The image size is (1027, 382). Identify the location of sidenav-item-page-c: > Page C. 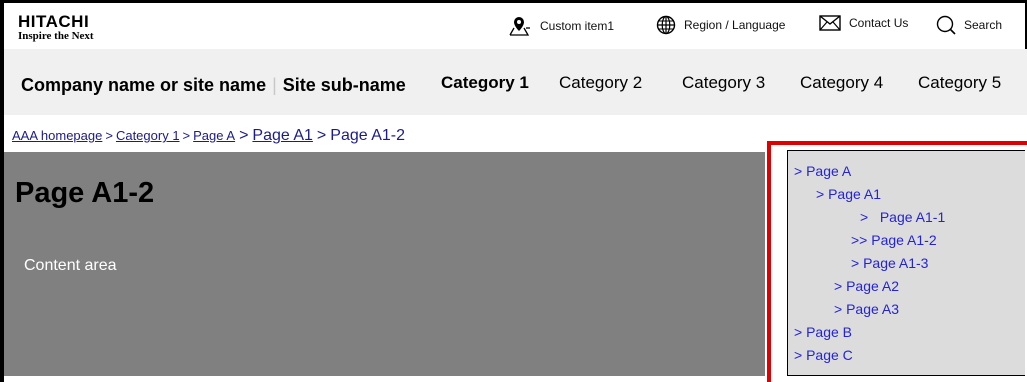
(823, 355).